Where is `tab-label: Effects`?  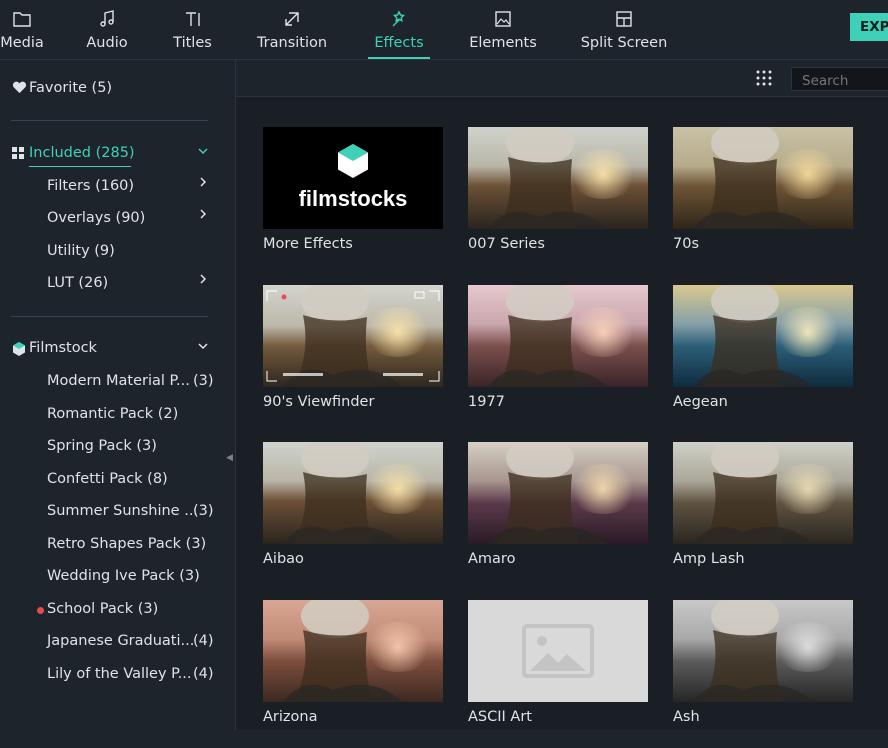 tab-label: Effects is located at coordinates (399, 43).